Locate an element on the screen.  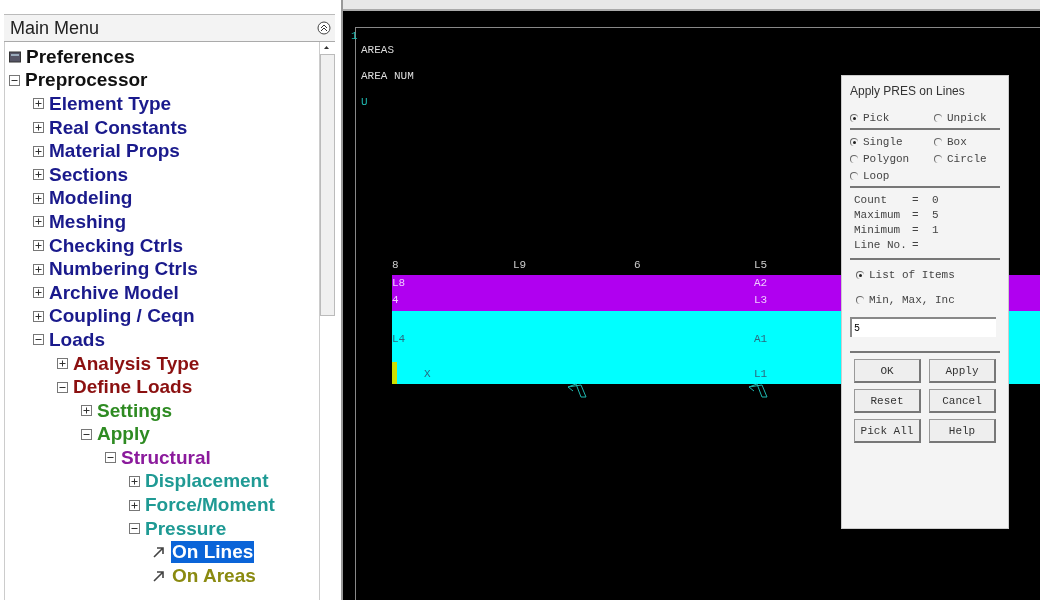
dialog-button: Cancel is located at coordinates (962, 401).